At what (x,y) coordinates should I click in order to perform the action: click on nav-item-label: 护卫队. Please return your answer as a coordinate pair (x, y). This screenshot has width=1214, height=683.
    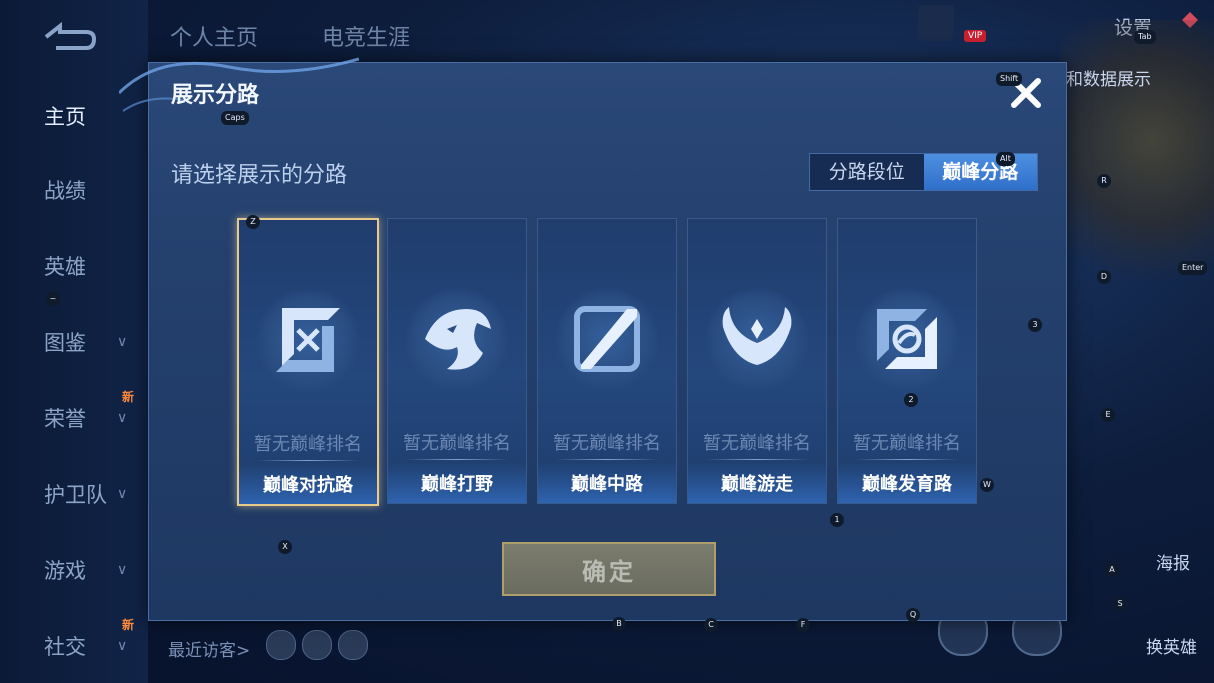
    Looking at the image, I should click on (75, 495).